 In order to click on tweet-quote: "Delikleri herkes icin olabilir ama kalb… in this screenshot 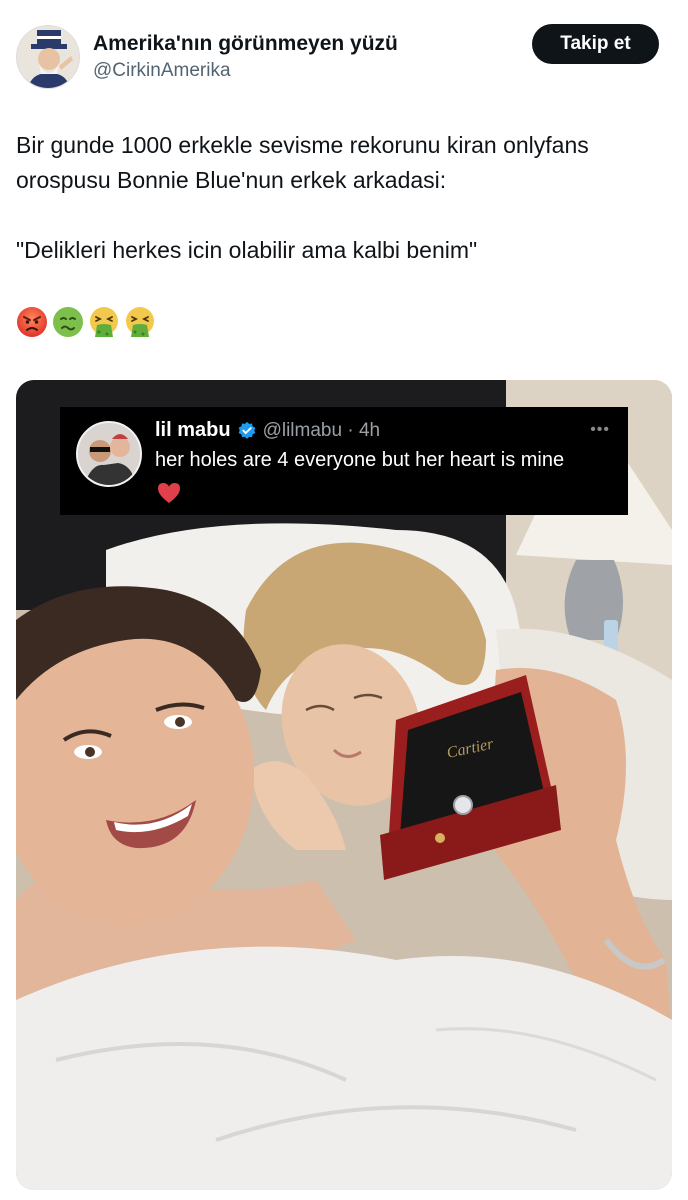, I will do `click(247, 250)`.